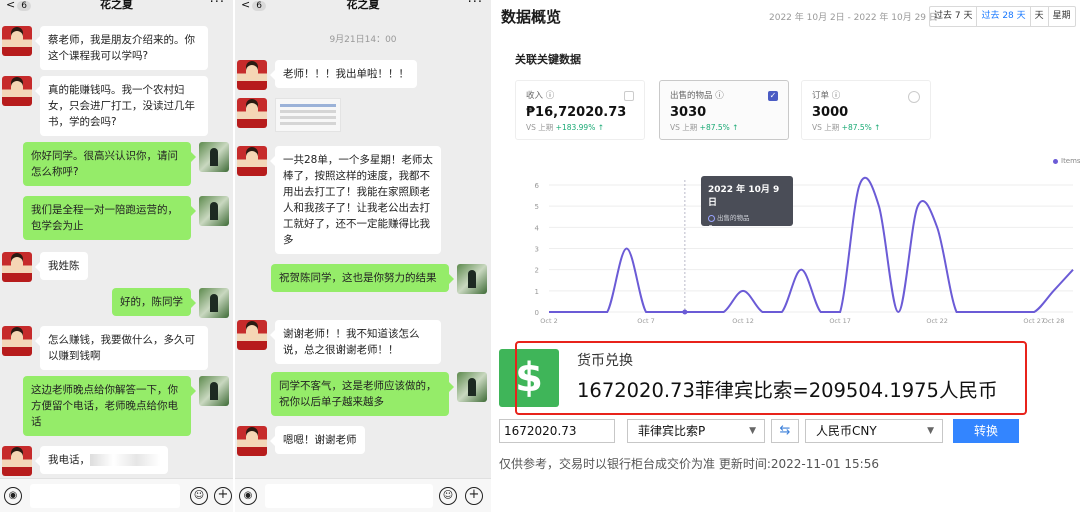  I want to click on metric-card-orders: 订单 ⓘ 3000 VS 上期 +87.5% ↑, so click(866, 110).